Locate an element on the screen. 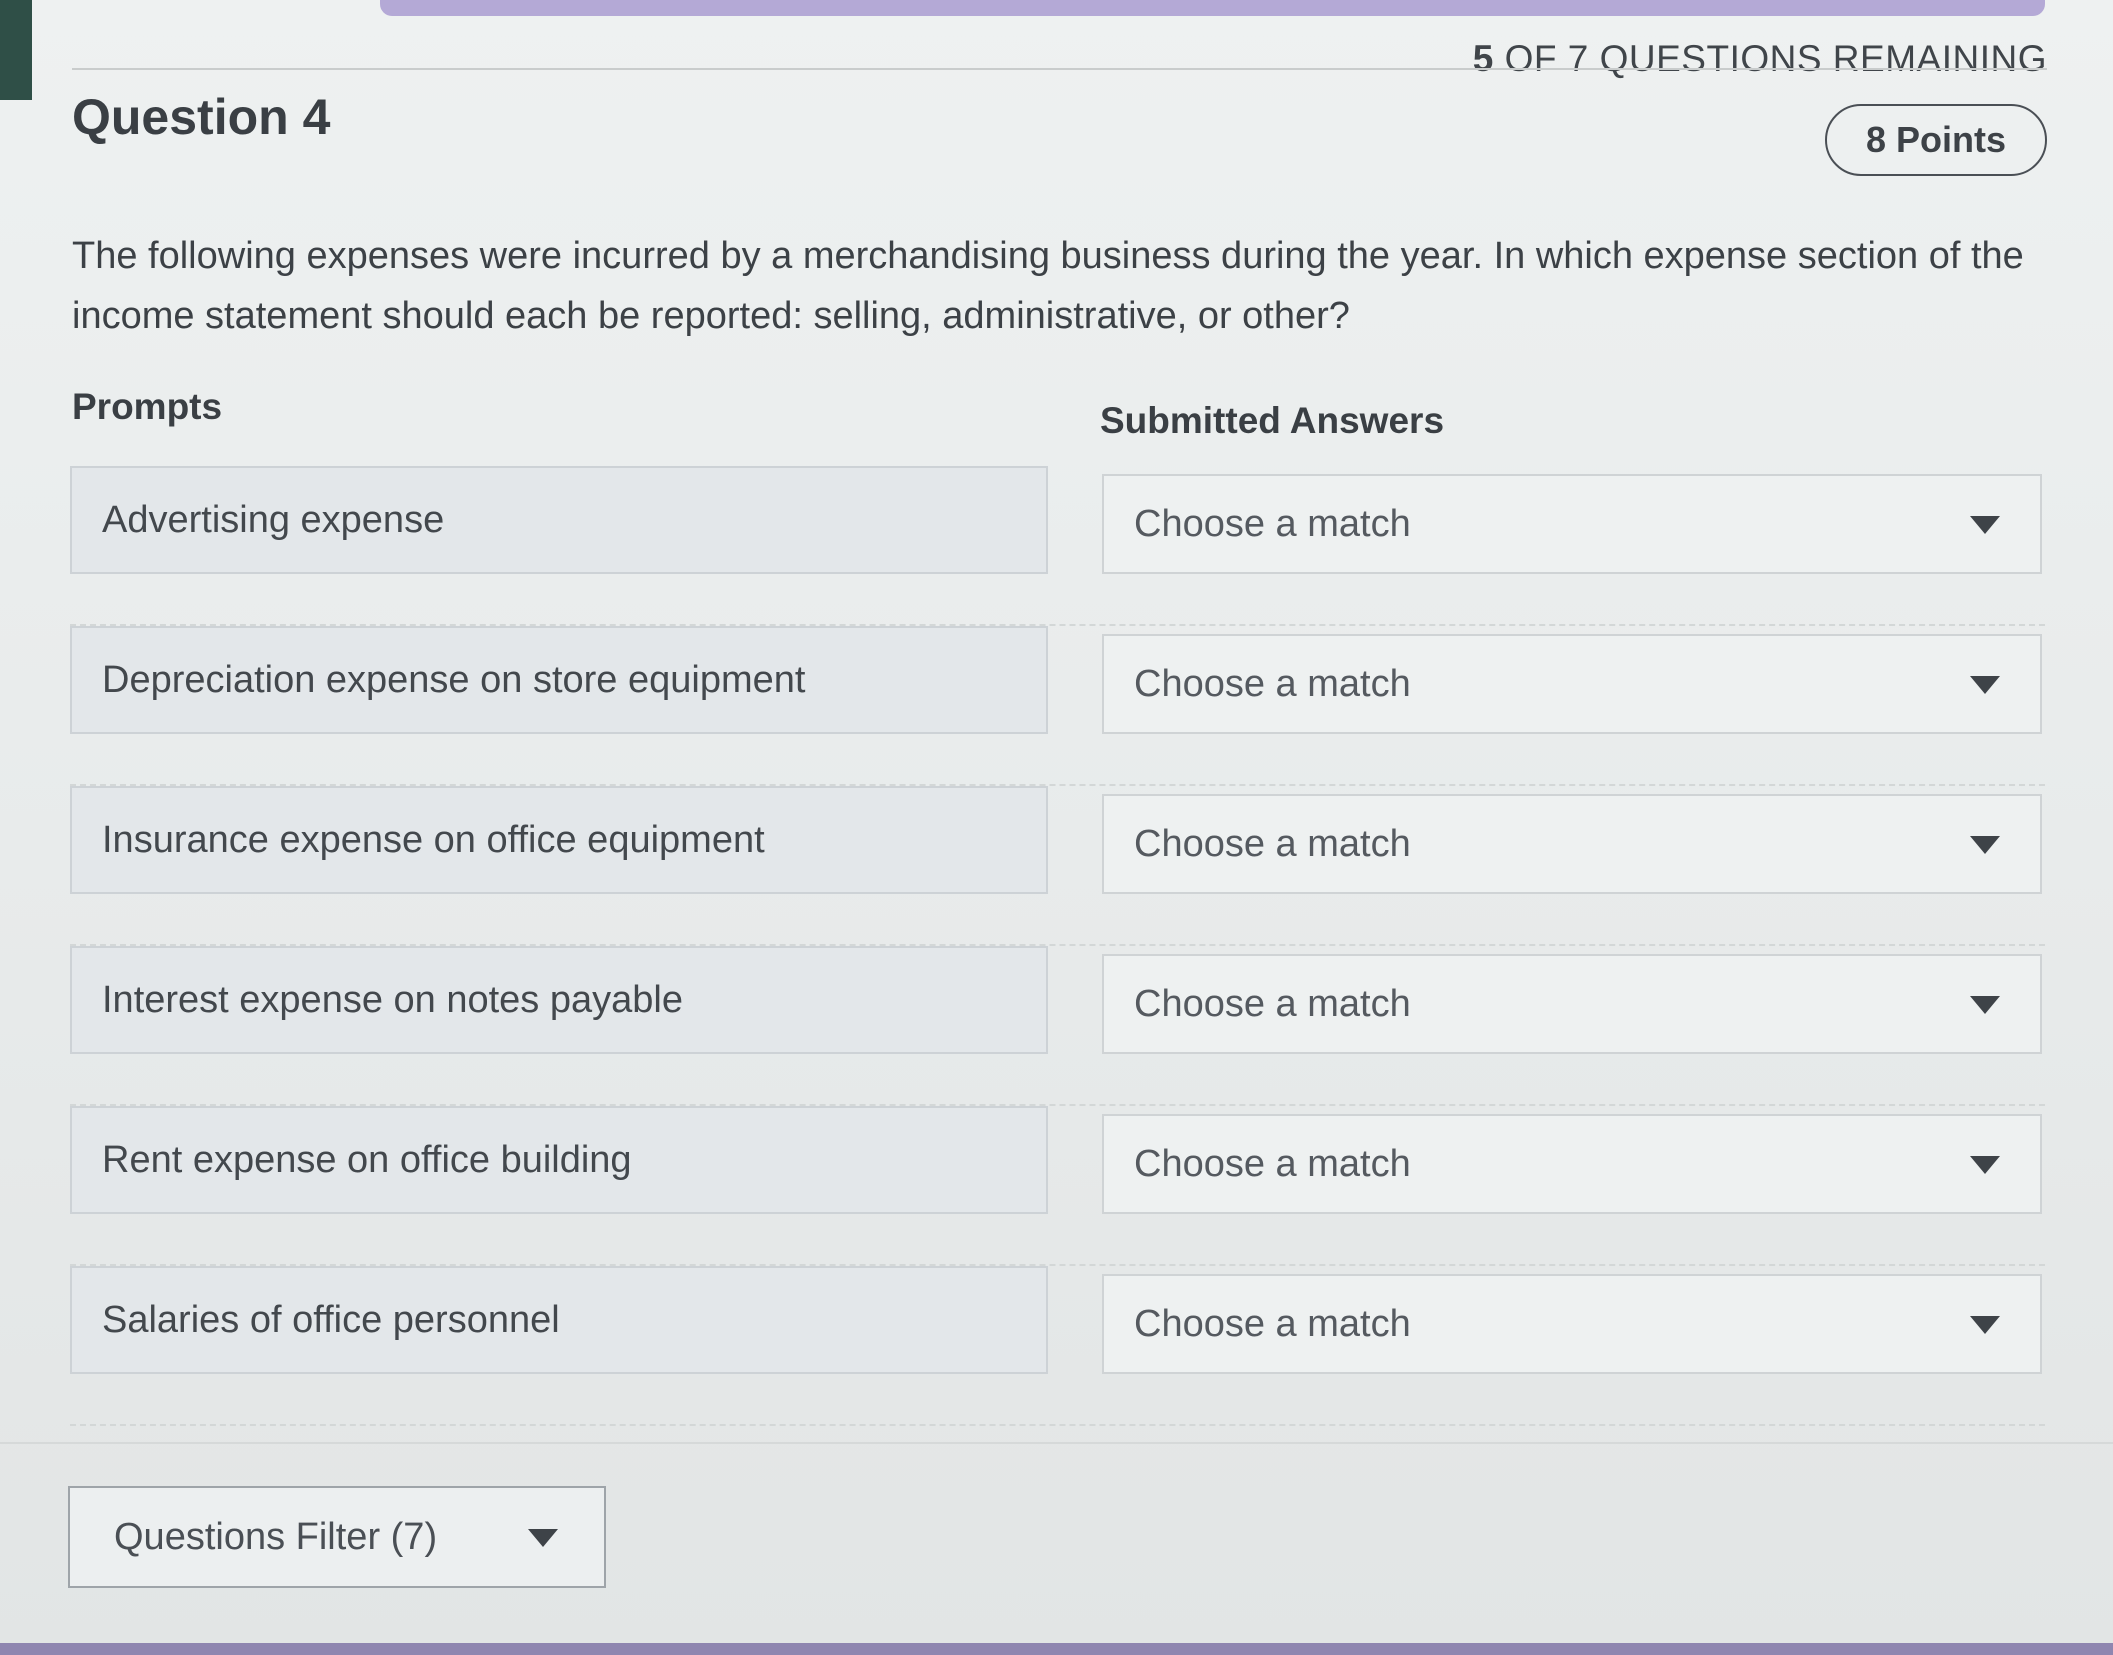 The image size is (2113, 1655). prompt-box: Salaries of office personnel is located at coordinates (559, 1320).